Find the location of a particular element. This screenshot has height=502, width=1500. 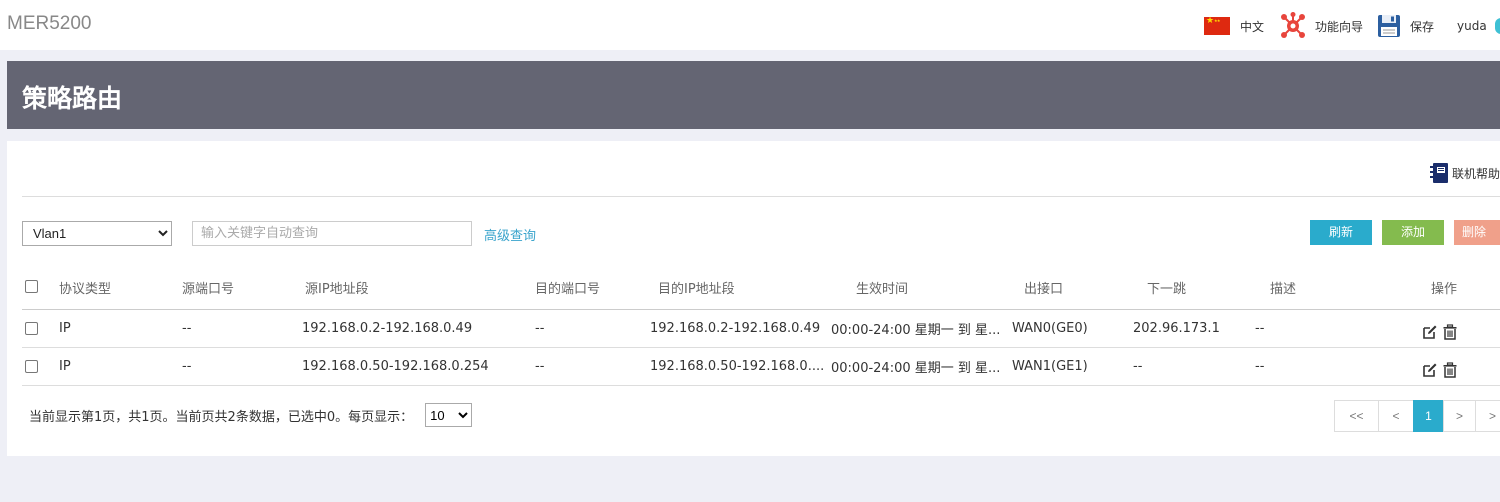

cell-next-hop: 202.96.173.1 is located at coordinates (1176, 328).